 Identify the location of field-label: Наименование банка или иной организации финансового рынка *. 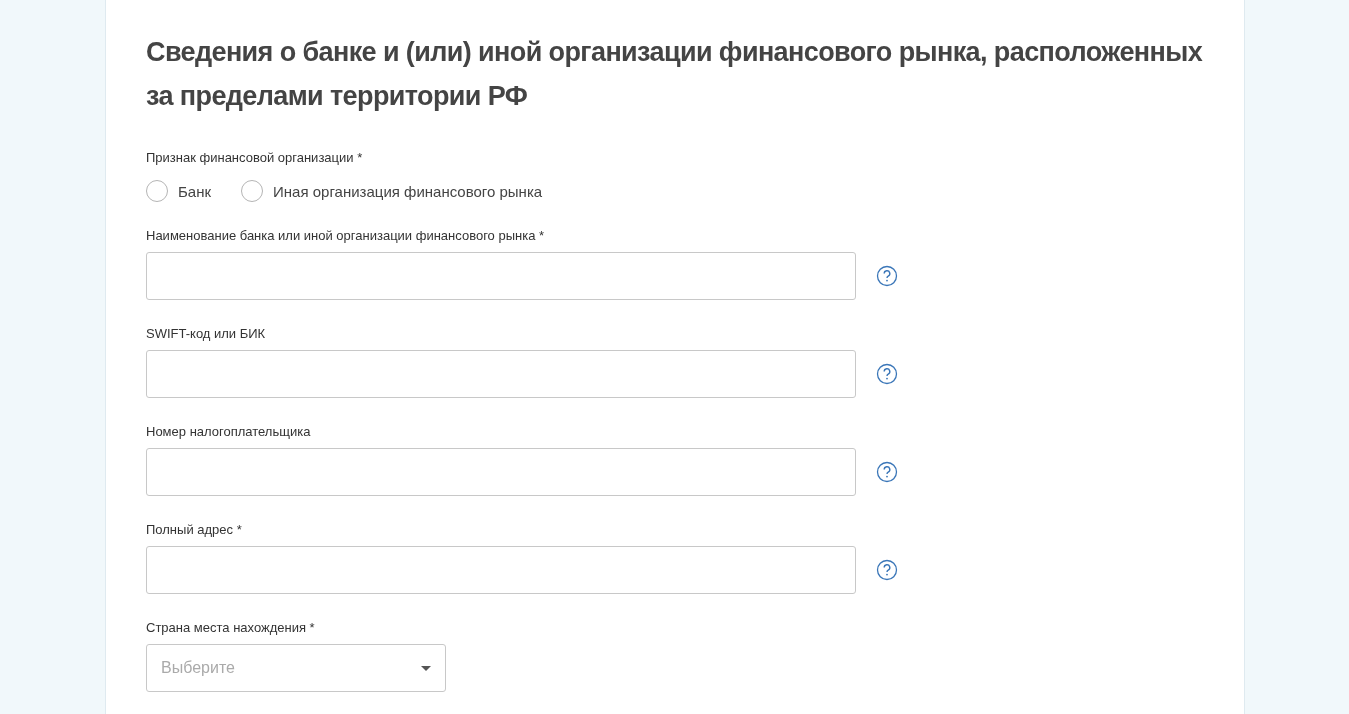
(346, 236).